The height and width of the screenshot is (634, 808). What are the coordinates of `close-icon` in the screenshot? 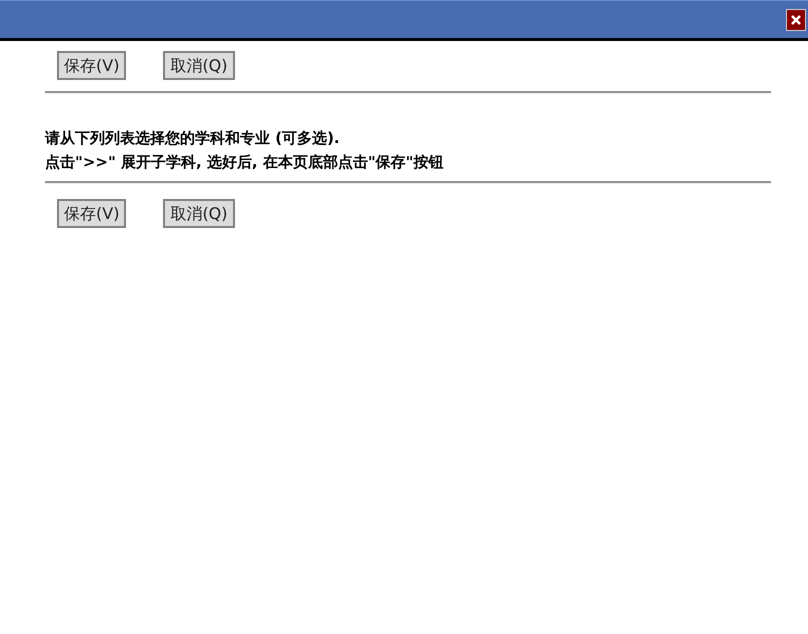 It's located at (796, 20).